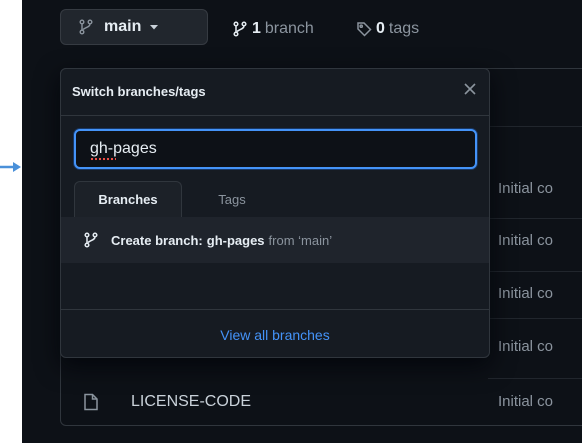 This screenshot has height=443, width=582. I want to click on dropdown-footer: View all branches, so click(275, 333).